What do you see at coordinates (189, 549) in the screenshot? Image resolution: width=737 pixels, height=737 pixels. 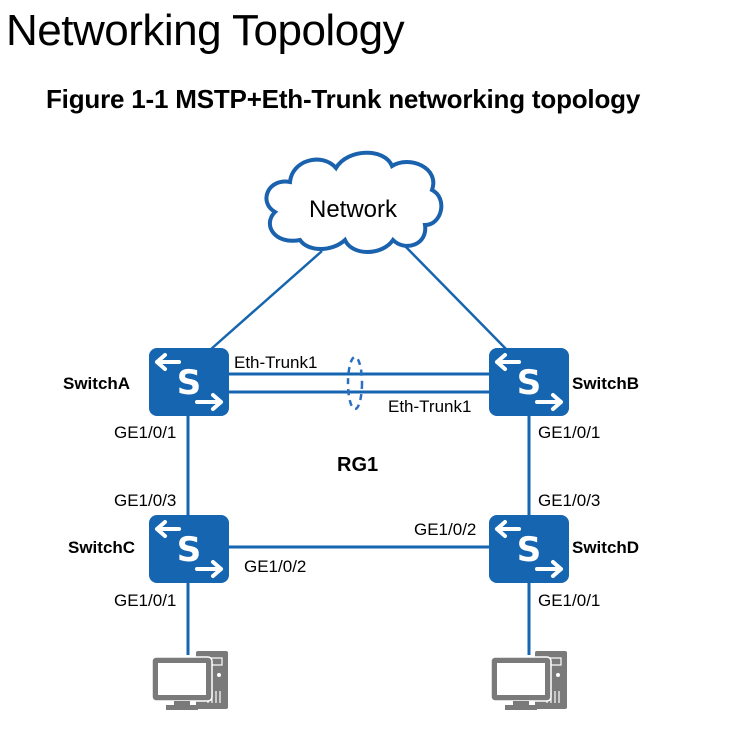 I see `switch-c-icon` at bounding box center [189, 549].